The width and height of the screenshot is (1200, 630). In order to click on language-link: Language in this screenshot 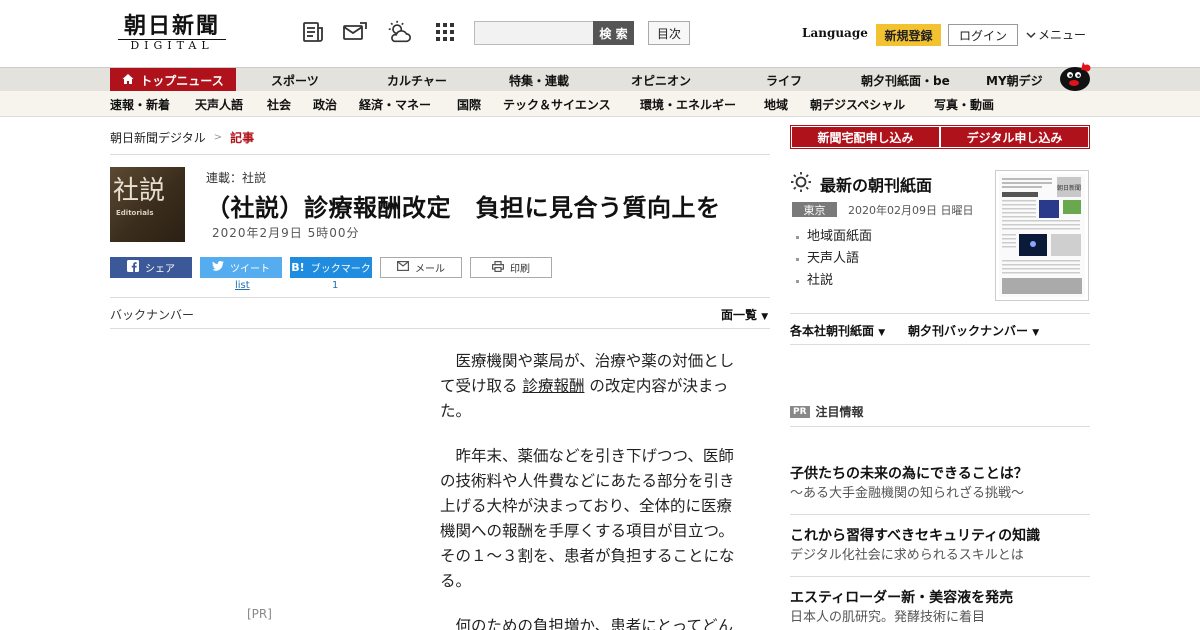, I will do `click(835, 33)`.